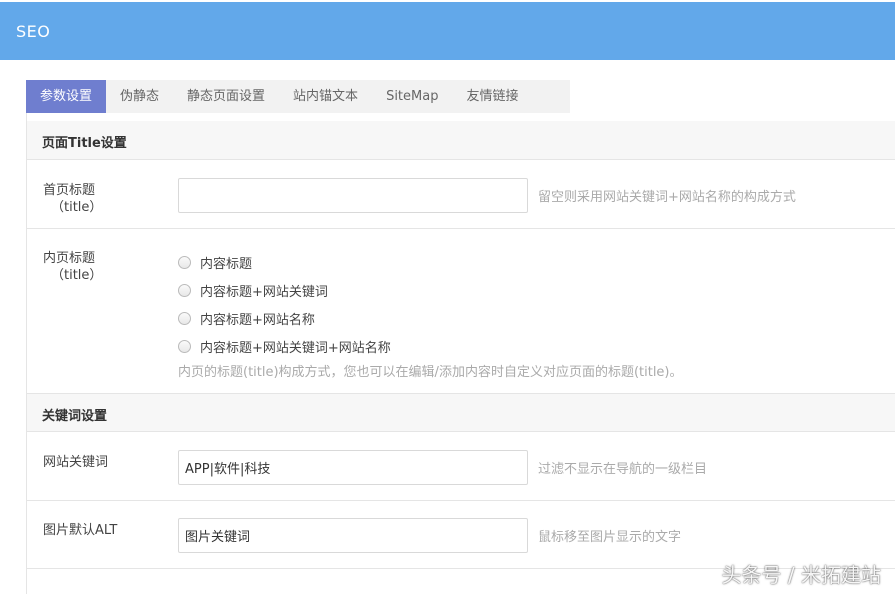 The image size is (895, 594). What do you see at coordinates (667, 197) in the screenshot?
I see `home-title-hint: 留空则采用网站关键词+网站名称的构成方式` at bounding box center [667, 197].